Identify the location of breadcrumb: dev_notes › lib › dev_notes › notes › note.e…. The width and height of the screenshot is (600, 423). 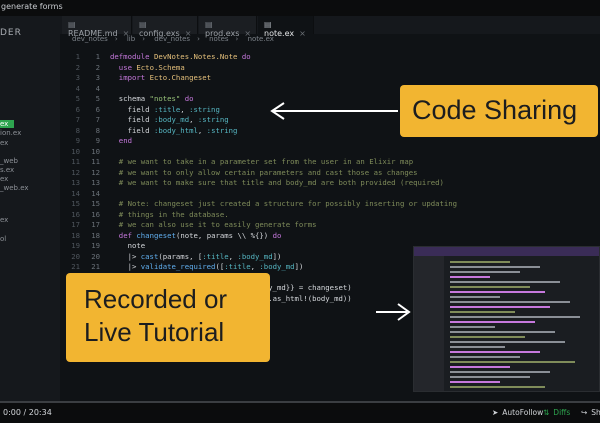
(330, 42).